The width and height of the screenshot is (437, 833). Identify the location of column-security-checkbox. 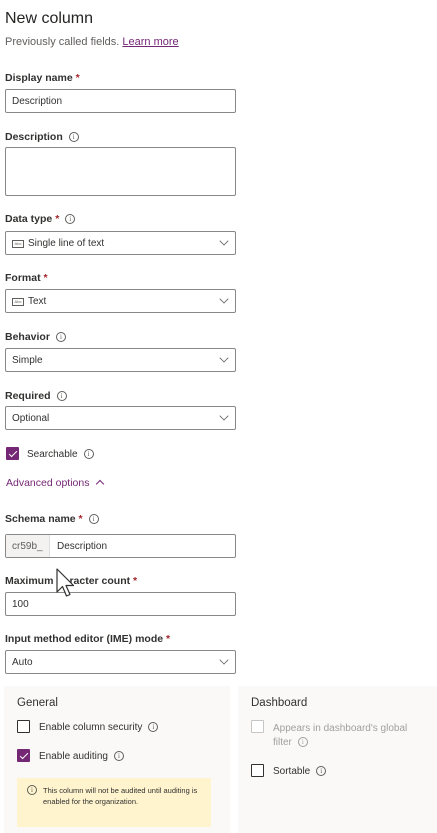
(23, 726).